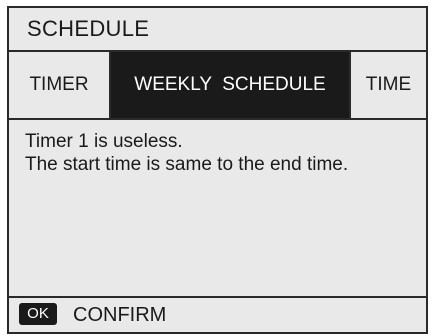  Describe the element at coordinates (187, 164) in the screenshot. I see `message-line-2: The start time is same to the end time.` at that location.